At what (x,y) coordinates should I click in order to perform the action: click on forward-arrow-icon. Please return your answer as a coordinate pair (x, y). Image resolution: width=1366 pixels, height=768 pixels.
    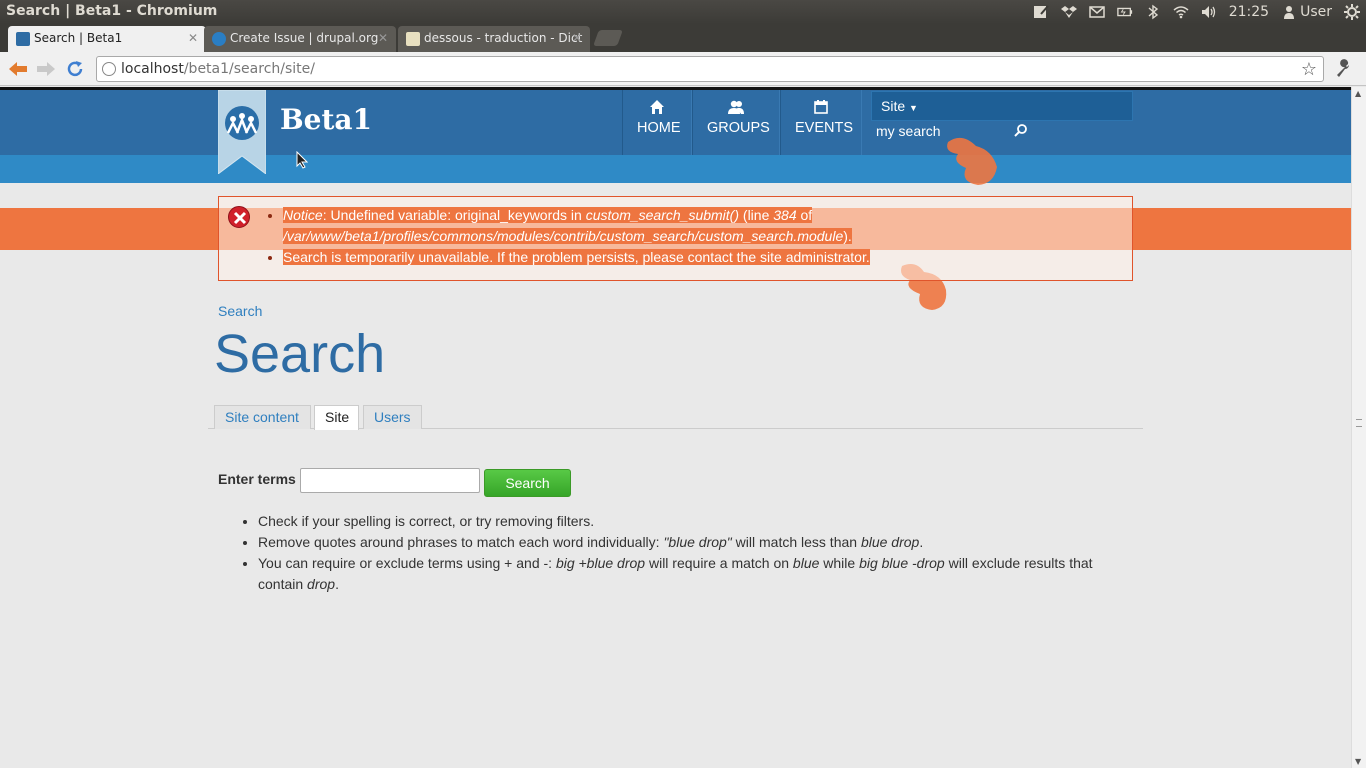
    Looking at the image, I should click on (46, 69).